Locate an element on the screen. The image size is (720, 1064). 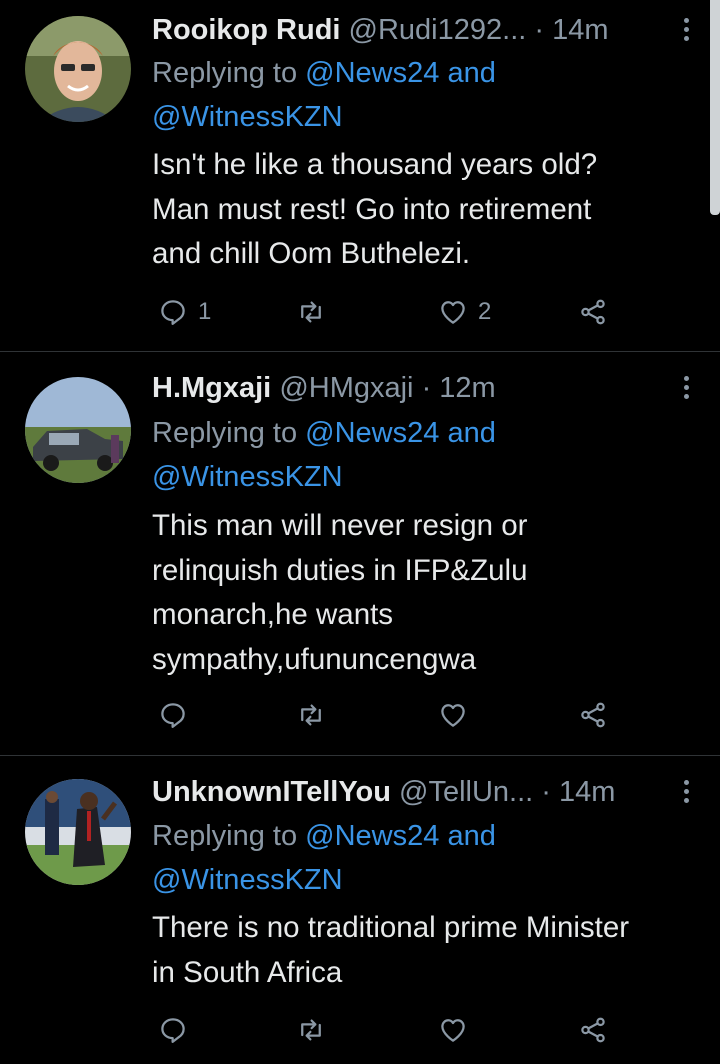
reply-button: 1 is located at coordinates (184, 312).